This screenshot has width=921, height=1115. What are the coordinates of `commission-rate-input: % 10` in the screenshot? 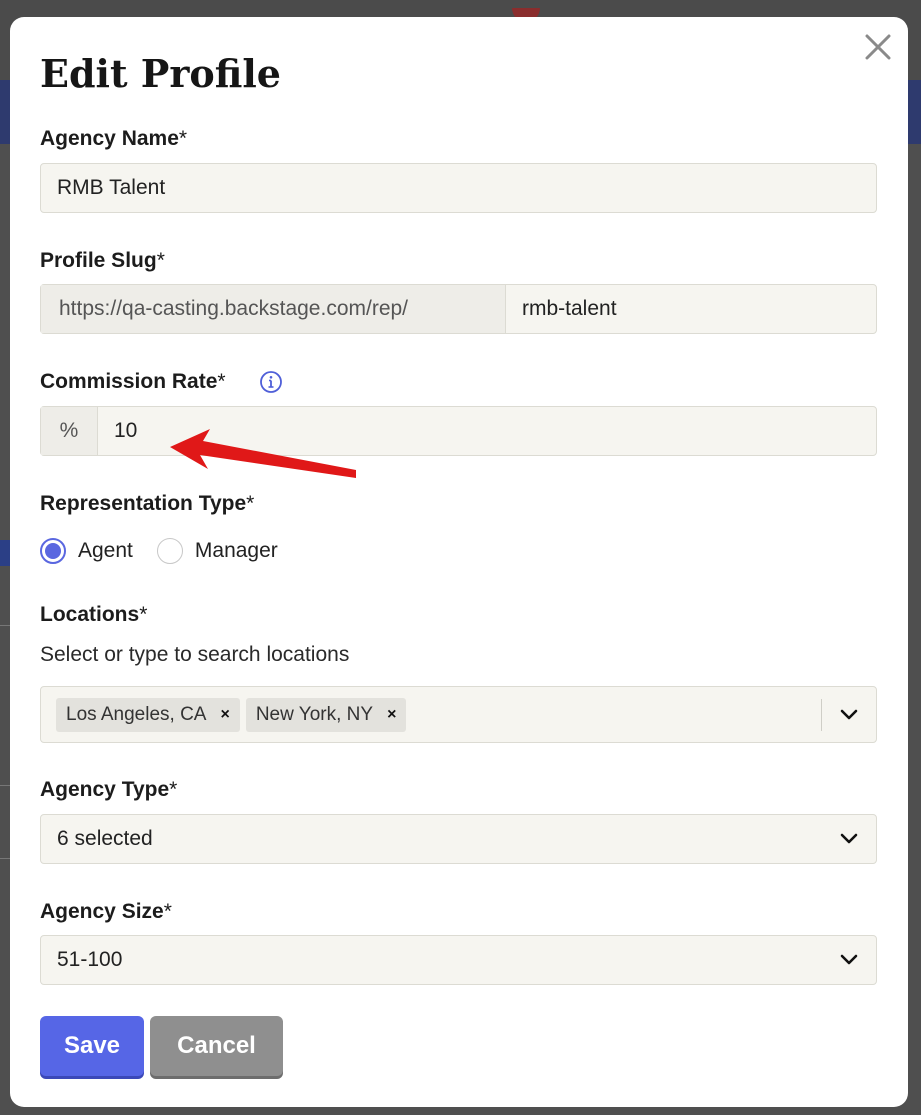 It's located at (458, 431).